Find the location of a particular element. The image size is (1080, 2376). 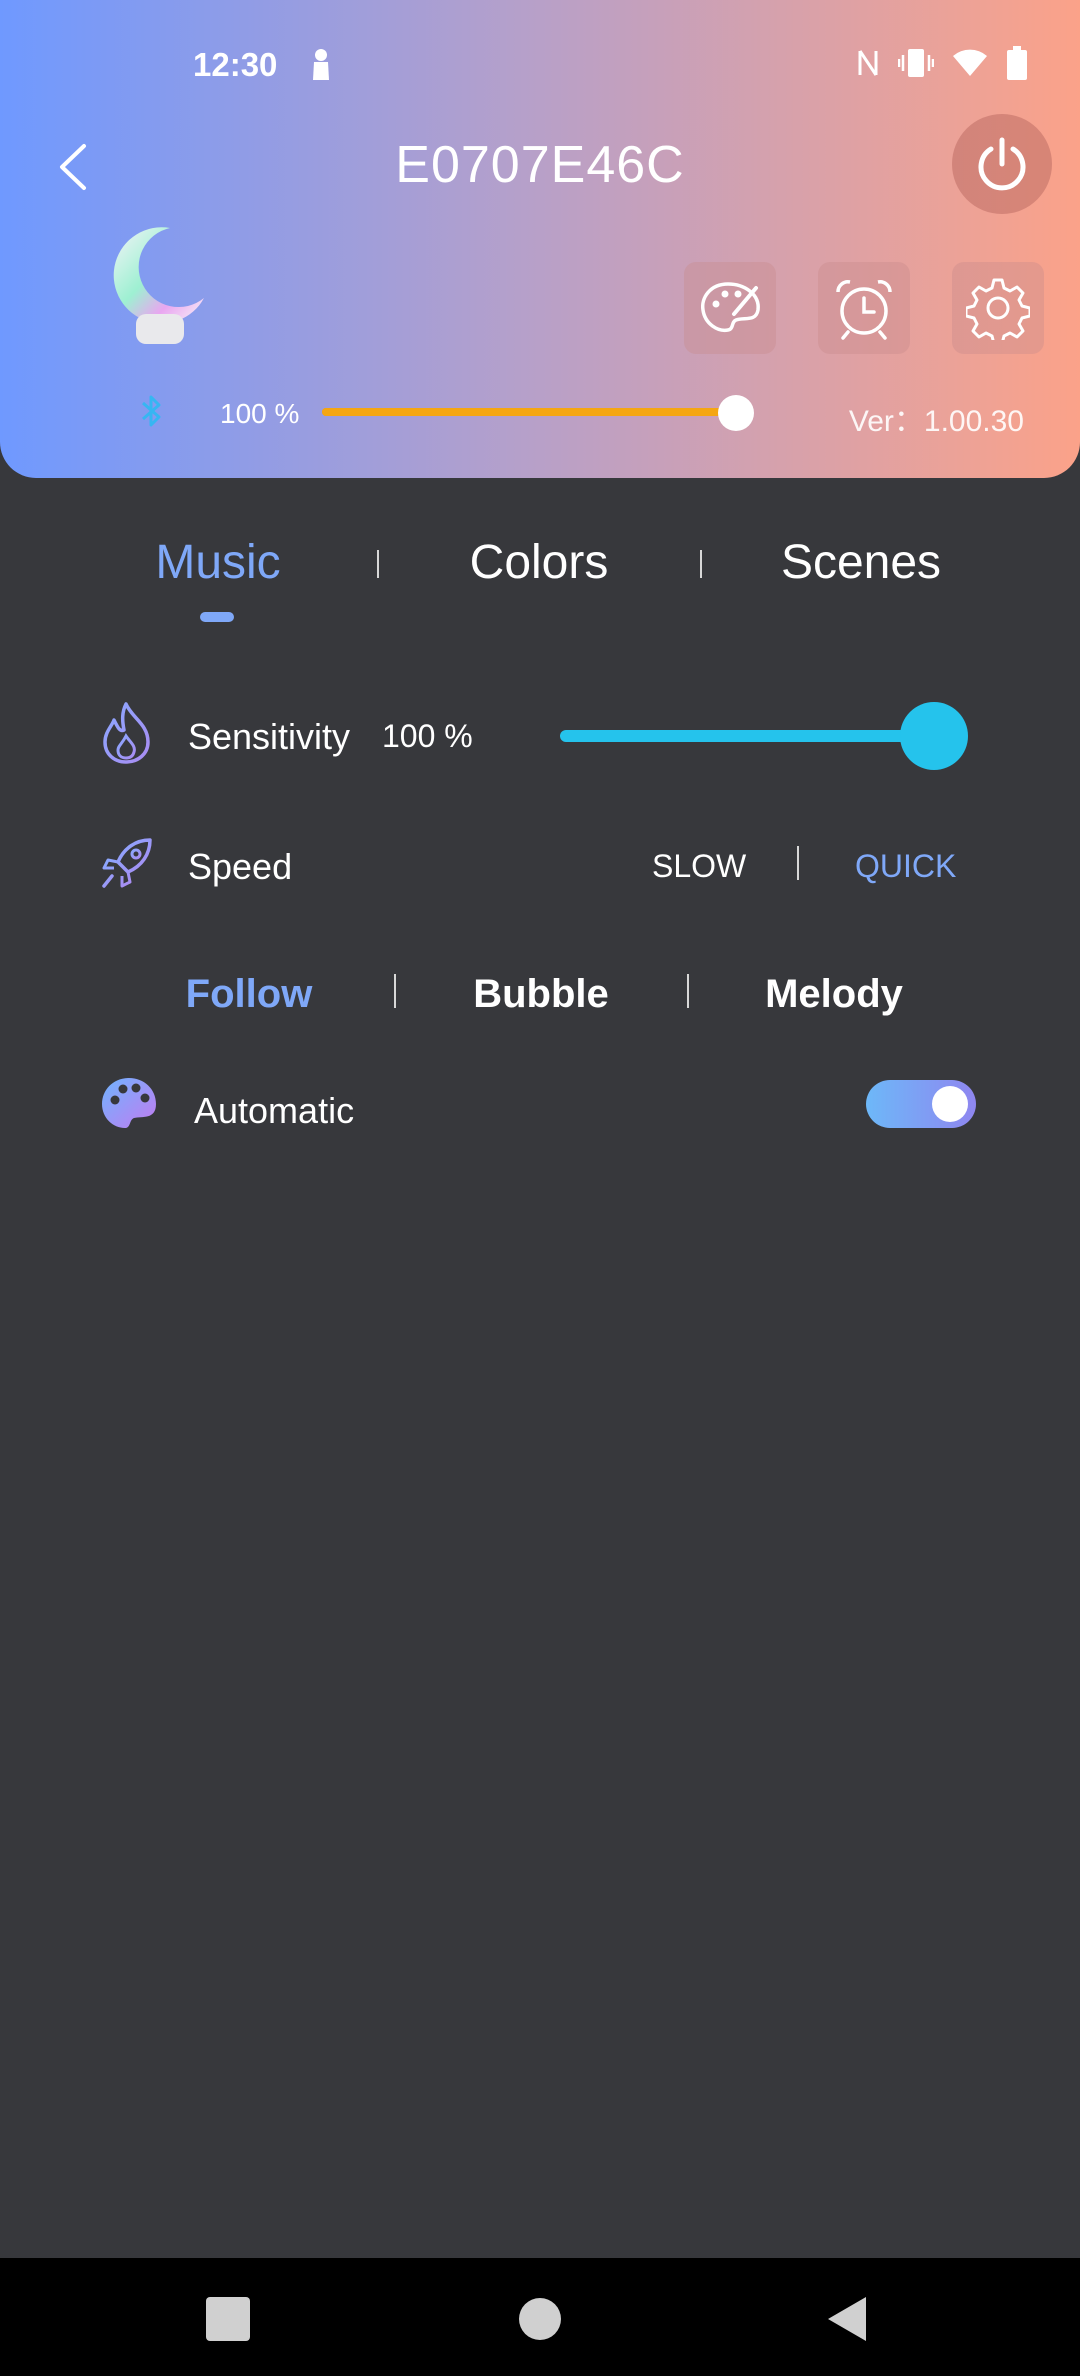

speed-quick-option: QUICK is located at coordinates (905, 866).